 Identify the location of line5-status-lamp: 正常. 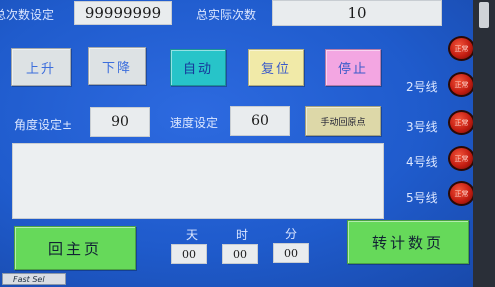
(461, 193).